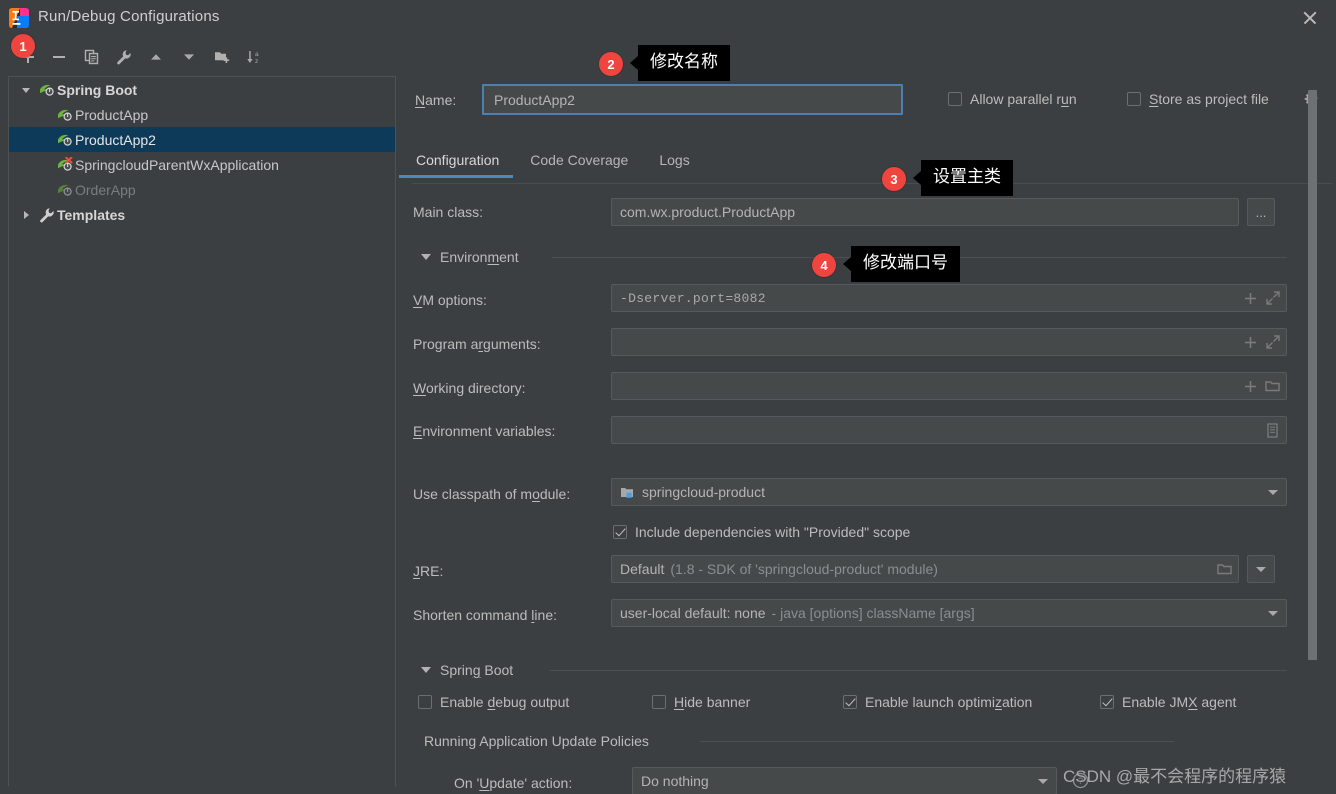  What do you see at coordinates (485, 615) in the screenshot?
I see `shorten-command-line-label: Shorten command line:` at bounding box center [485, 615].